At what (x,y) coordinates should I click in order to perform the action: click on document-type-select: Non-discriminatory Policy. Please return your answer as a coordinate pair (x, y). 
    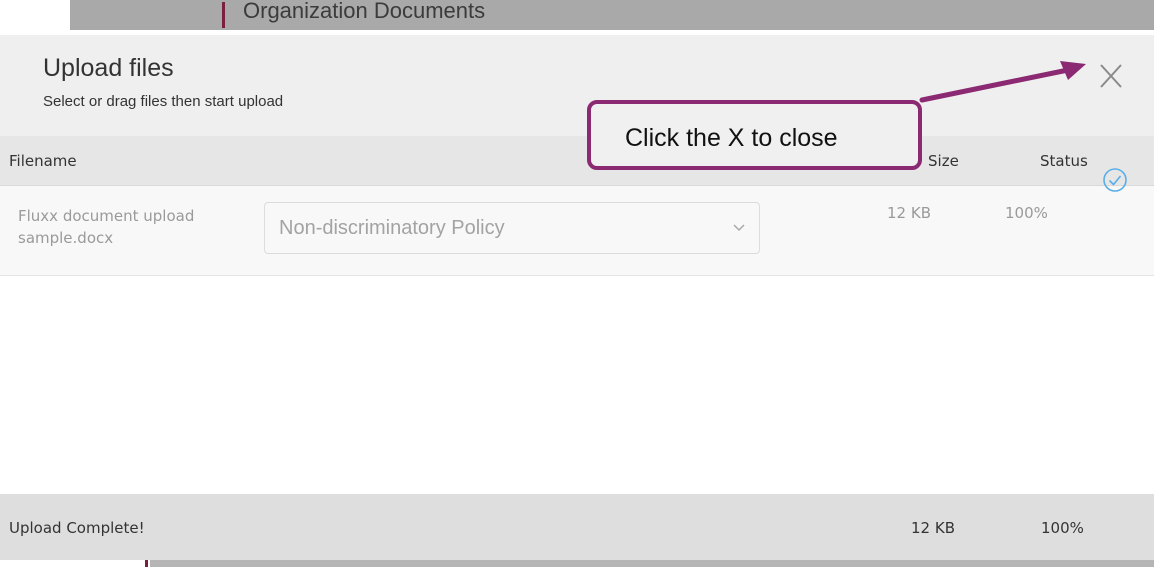
    Looking at the image, I should click on (512, 228).